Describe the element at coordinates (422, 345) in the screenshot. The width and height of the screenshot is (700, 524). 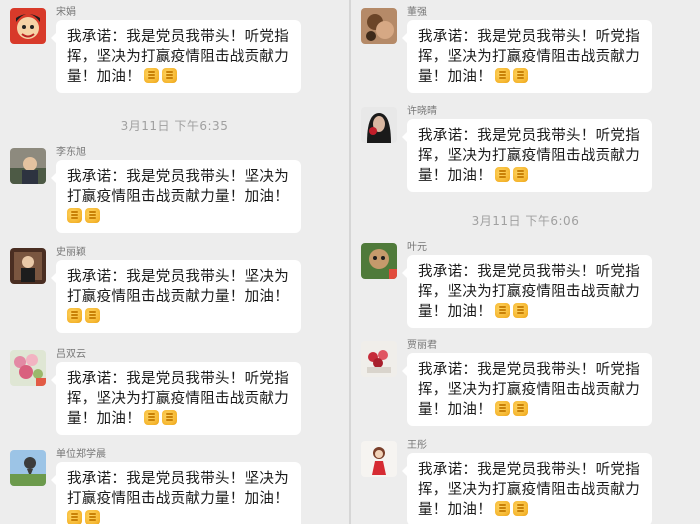
I see `sender-name: 贾丽君` at that location.